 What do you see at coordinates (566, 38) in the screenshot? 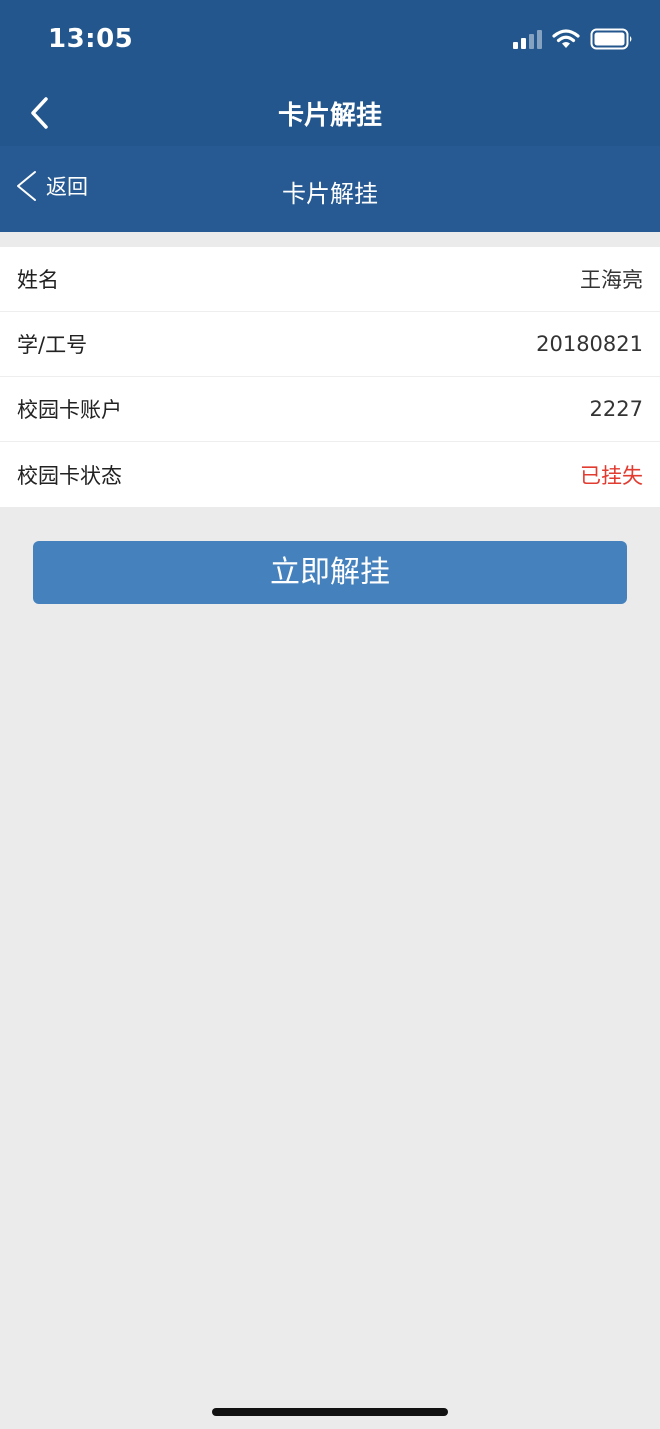
I see `wifi-icon` at bounding box center [566, 38].